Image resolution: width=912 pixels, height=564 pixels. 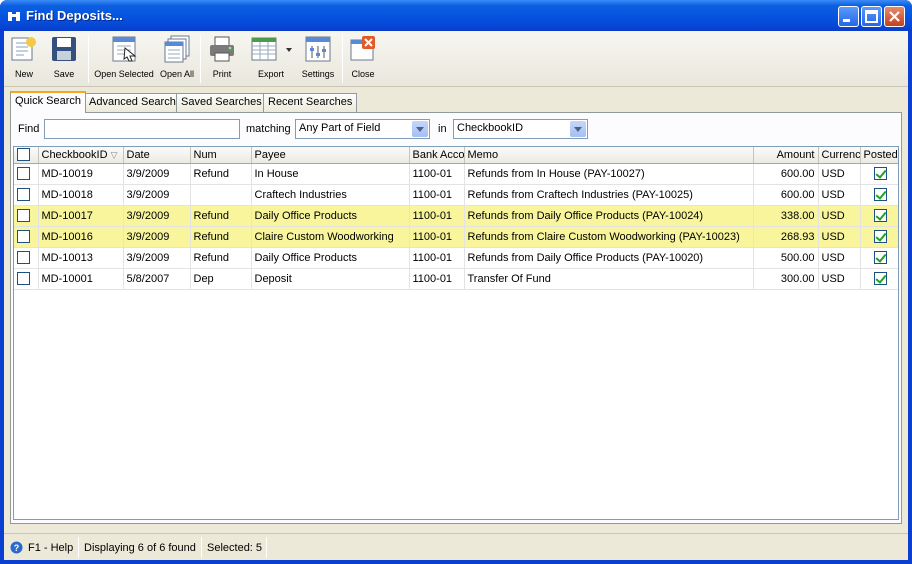 I want to click on field-select: CheckbookID, so click(x=520, y=129).